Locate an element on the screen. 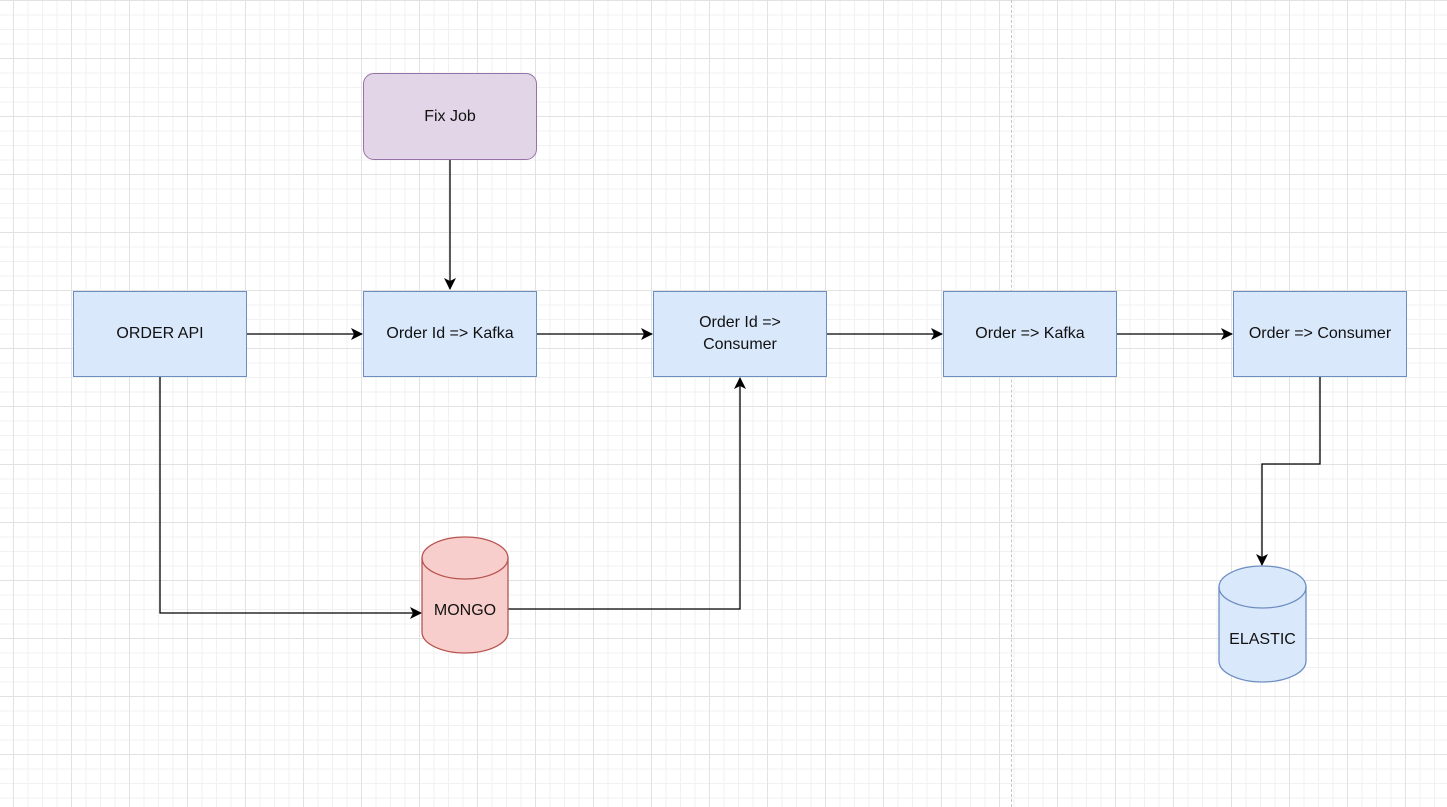 This screenshot has width=1447, height=807. node-order-id-kafka-label: Order Id => Kafka is located at coordinates (450, 333).